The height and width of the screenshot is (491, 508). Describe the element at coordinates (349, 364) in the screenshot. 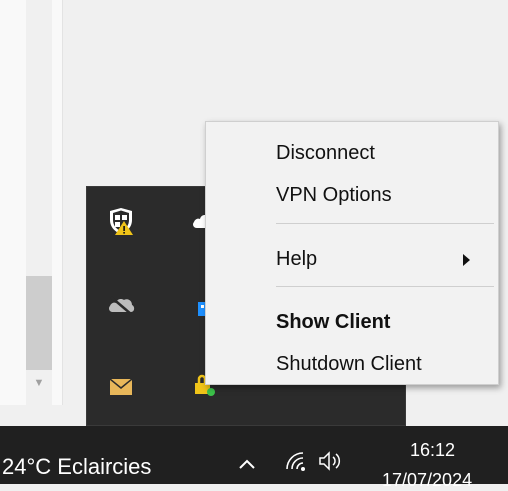

I see `menu-item-label: Shutdown Client` at that location.